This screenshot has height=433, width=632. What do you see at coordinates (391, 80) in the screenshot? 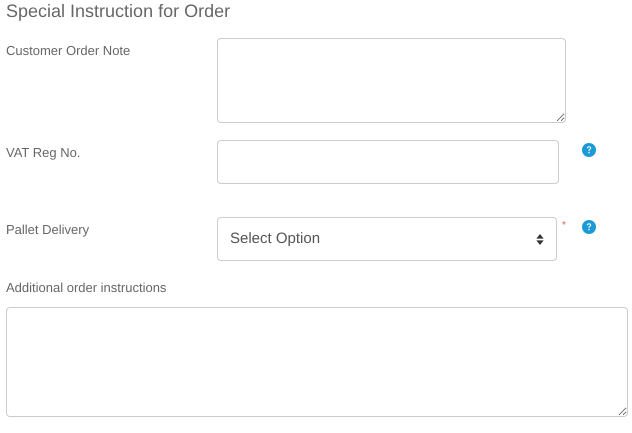
I see `text-area` at bounding box center [391, 80].